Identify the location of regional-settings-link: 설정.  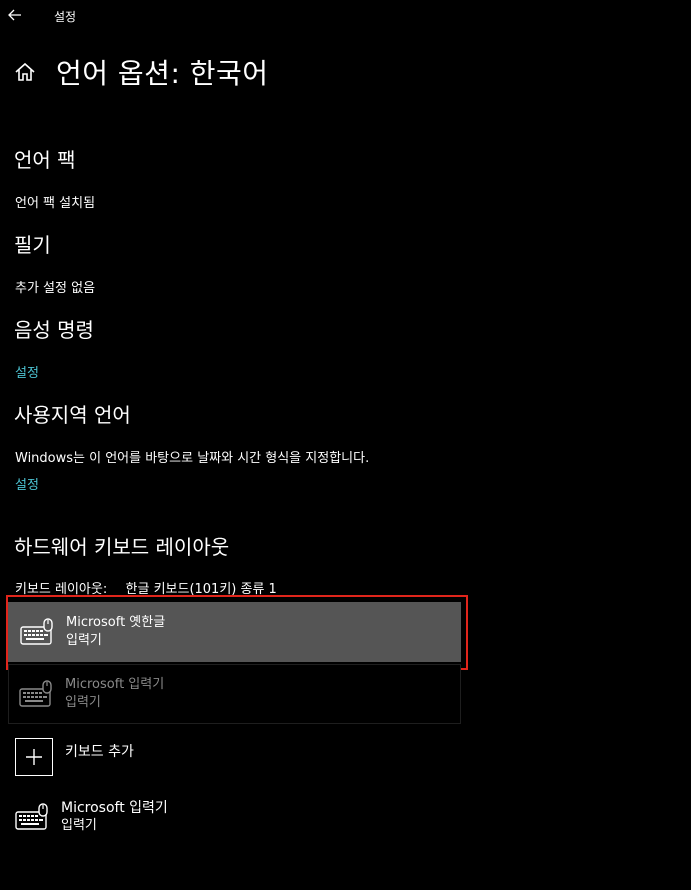
(27, 483).